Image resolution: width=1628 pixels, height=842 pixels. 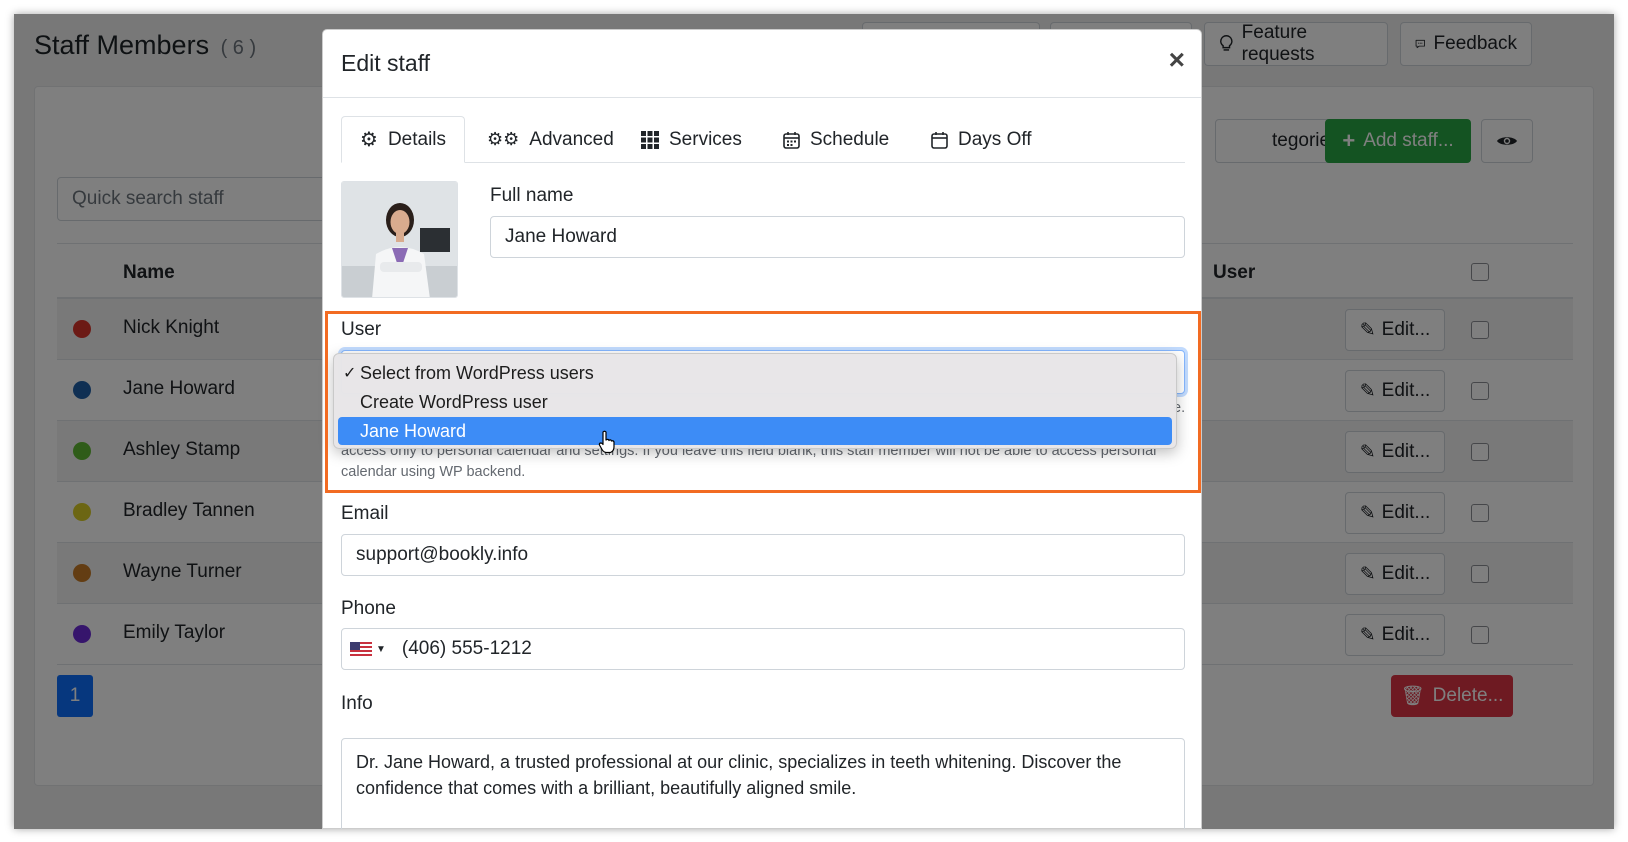 What do you see at coordinates (381, 649) in the screenshot?
I see `caret-down-icon: ▼` at bounding box center [381, 649].